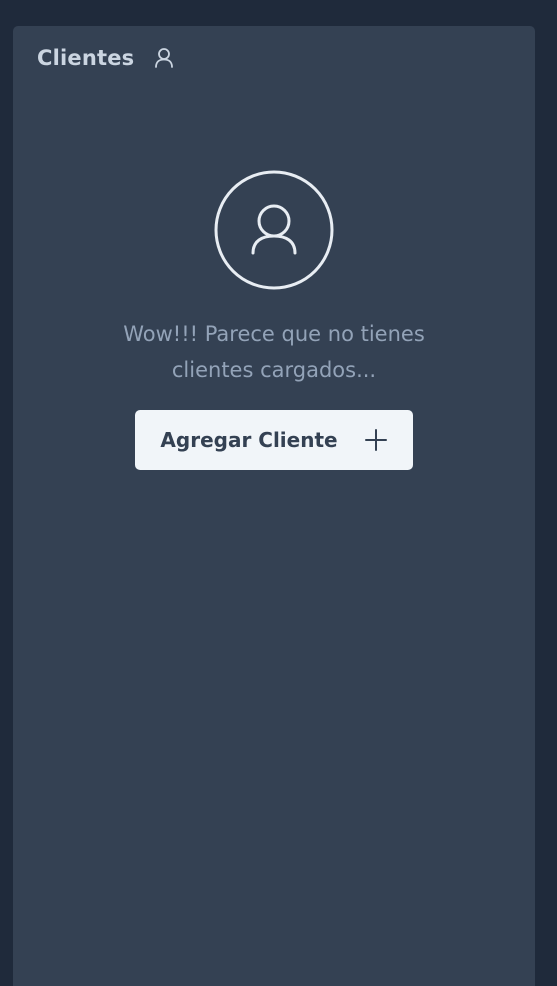  Describe the element at coordinates (164, 58) in the screenshot. I see `user-icon` at that location.